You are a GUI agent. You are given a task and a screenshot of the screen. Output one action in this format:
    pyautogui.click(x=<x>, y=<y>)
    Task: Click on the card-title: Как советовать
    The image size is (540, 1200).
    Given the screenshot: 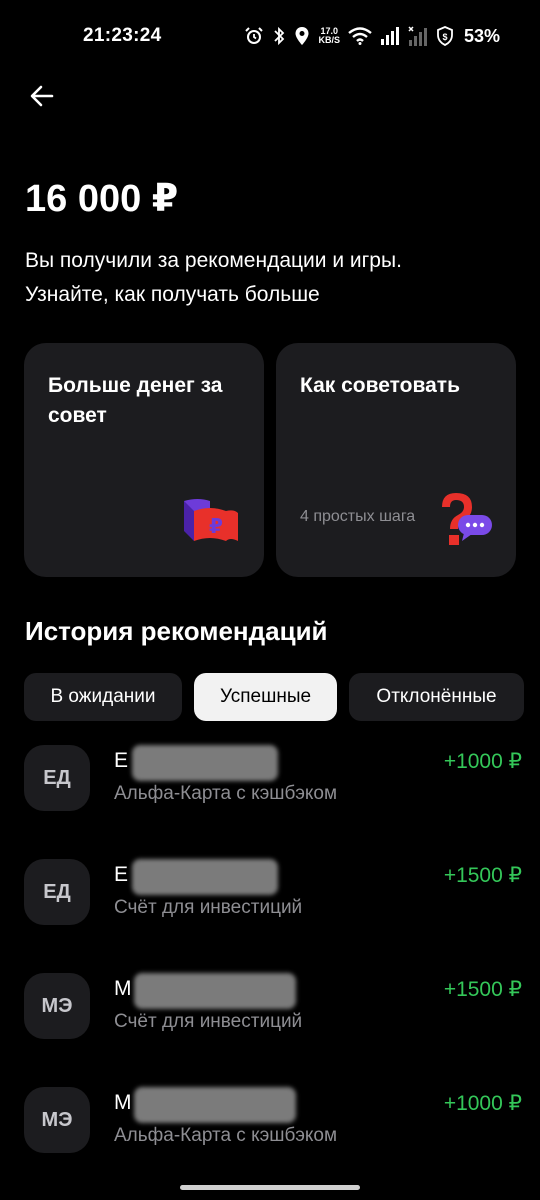 What is the action you would take?
    pyautogui.click(x=380, y=385)
    